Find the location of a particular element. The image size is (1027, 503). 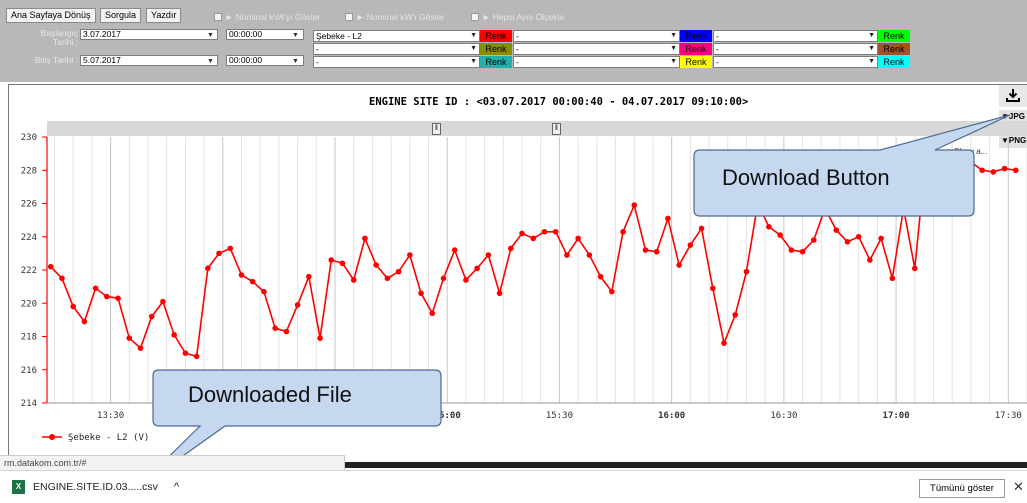

close-icon: ✕ is located at coordinates (1018, 487).